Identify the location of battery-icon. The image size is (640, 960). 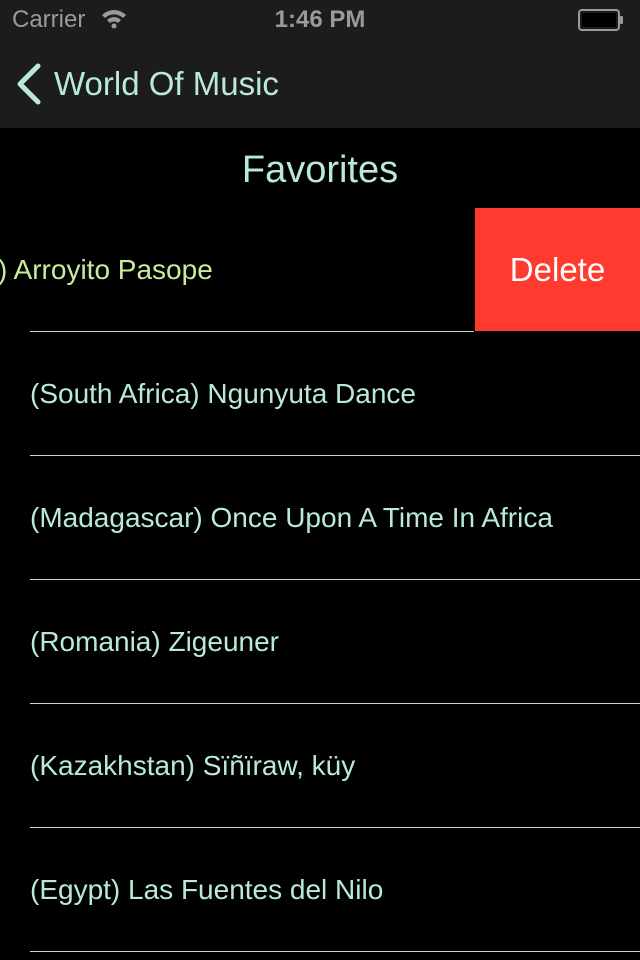
(600, 20).